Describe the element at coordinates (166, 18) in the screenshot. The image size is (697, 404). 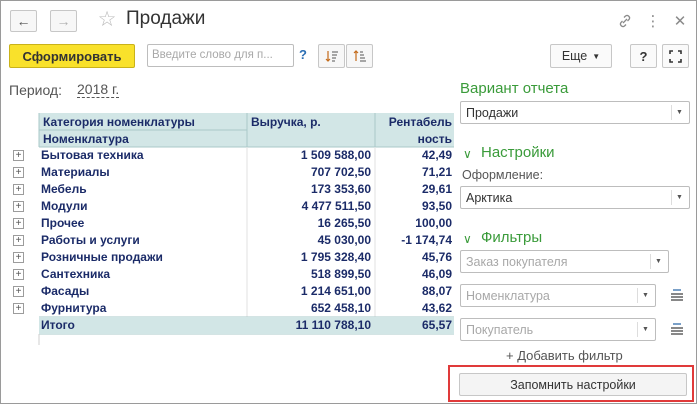
I see `page-title: Продажи` at that location.